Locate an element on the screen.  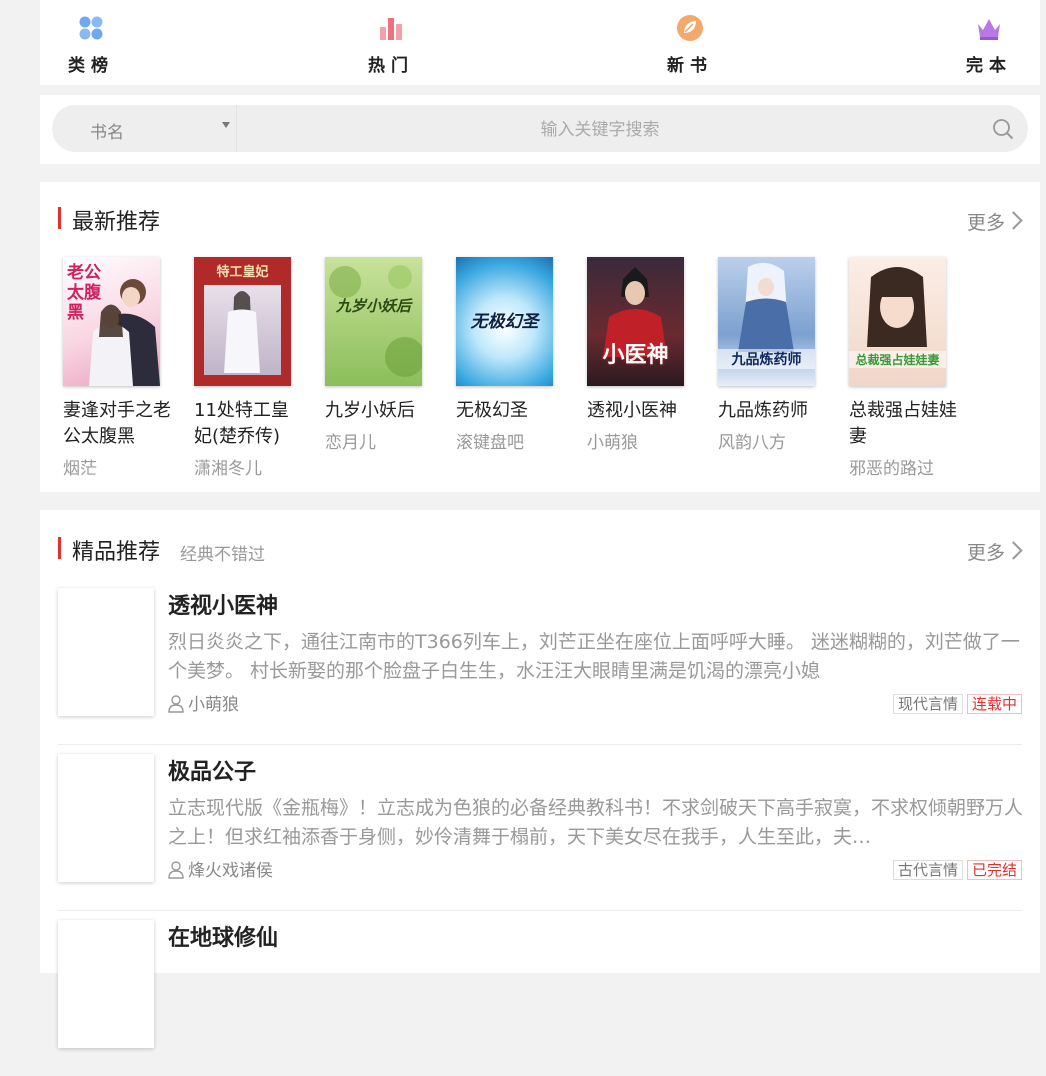
book-card: 老公太腹黑 妻逢对手之老公太腹黑 烟茫 is located at coordinates (120, 368).